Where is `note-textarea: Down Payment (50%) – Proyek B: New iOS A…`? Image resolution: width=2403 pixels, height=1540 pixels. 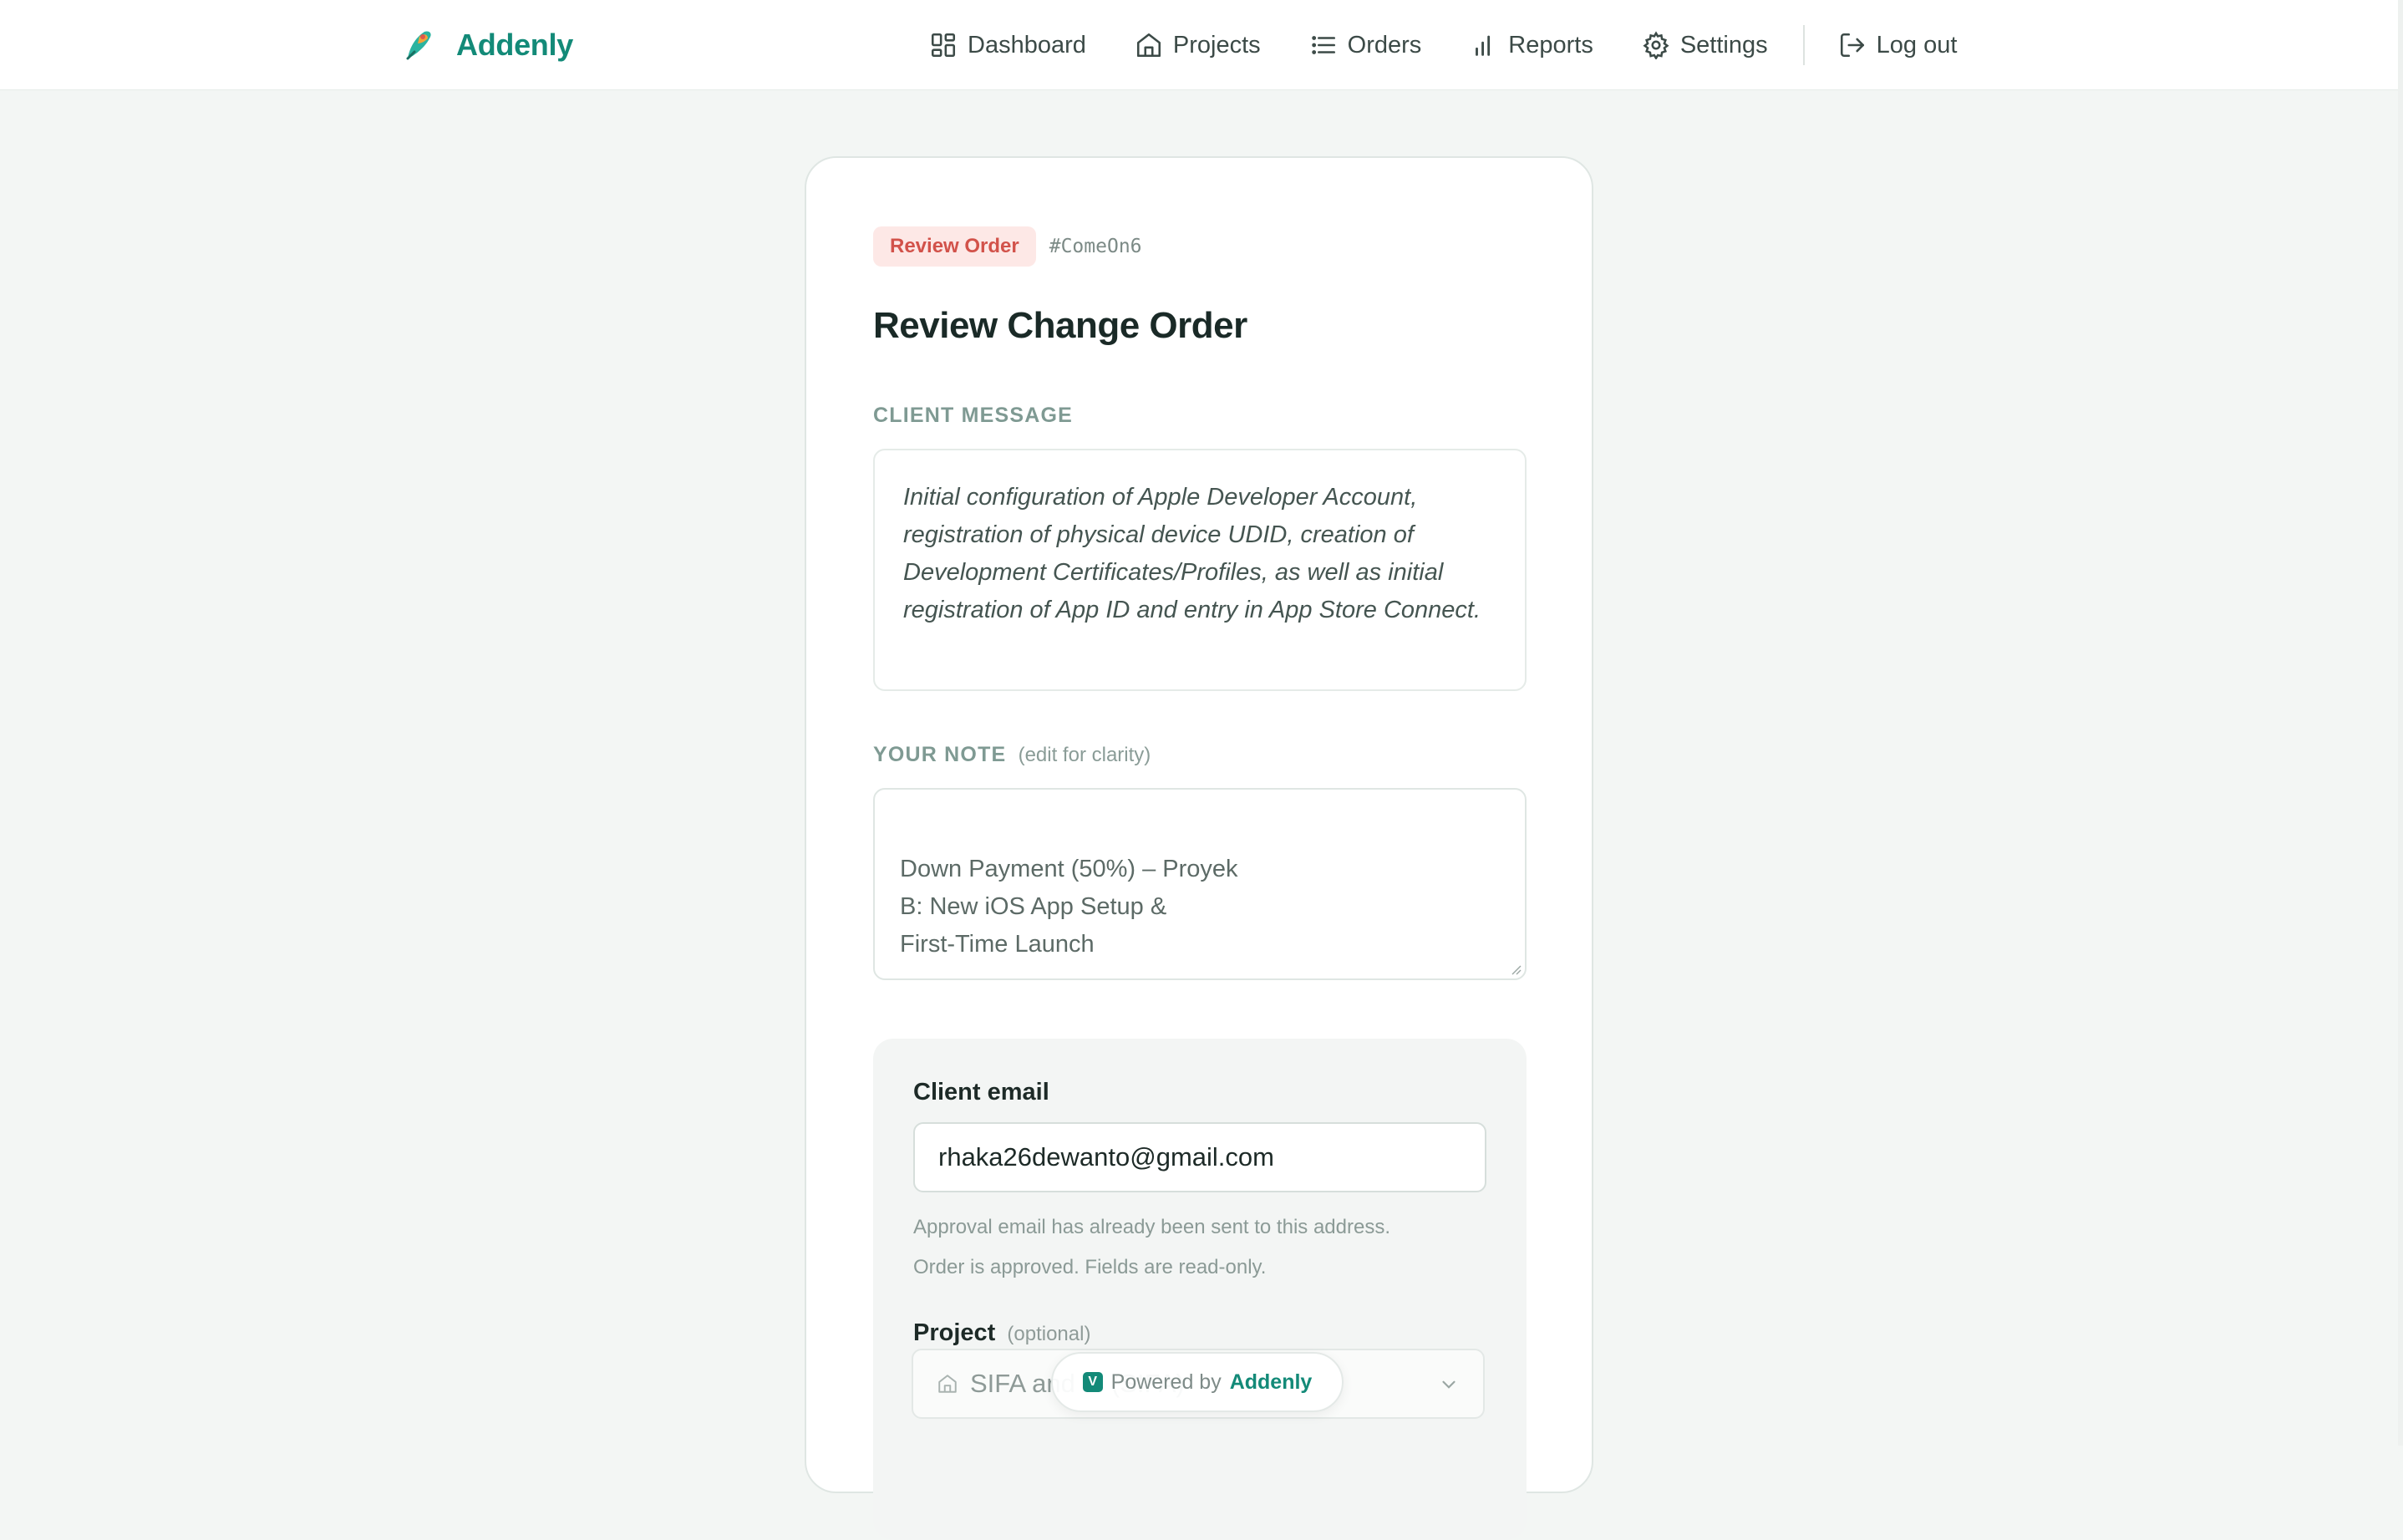
note-textarea: Down Payment (50%) – Proyek B: New iOS A… is located at coordinates (1200, 884).